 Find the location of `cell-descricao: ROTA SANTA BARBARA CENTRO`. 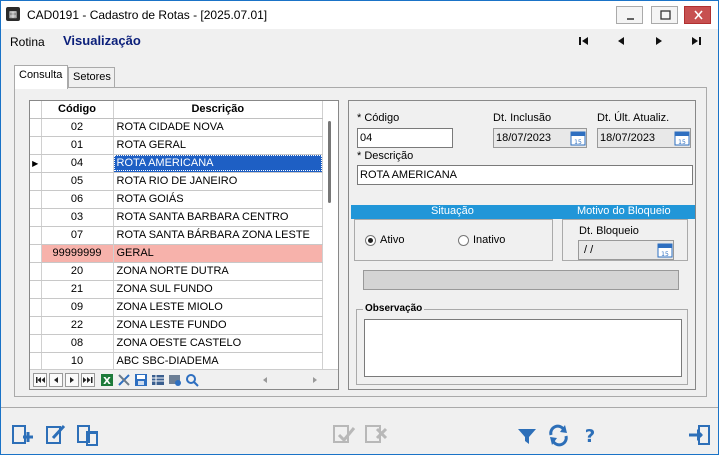

cell-descricao: ROTA SANTA BARBARA CENTRO is located at coordinates (218, 217).